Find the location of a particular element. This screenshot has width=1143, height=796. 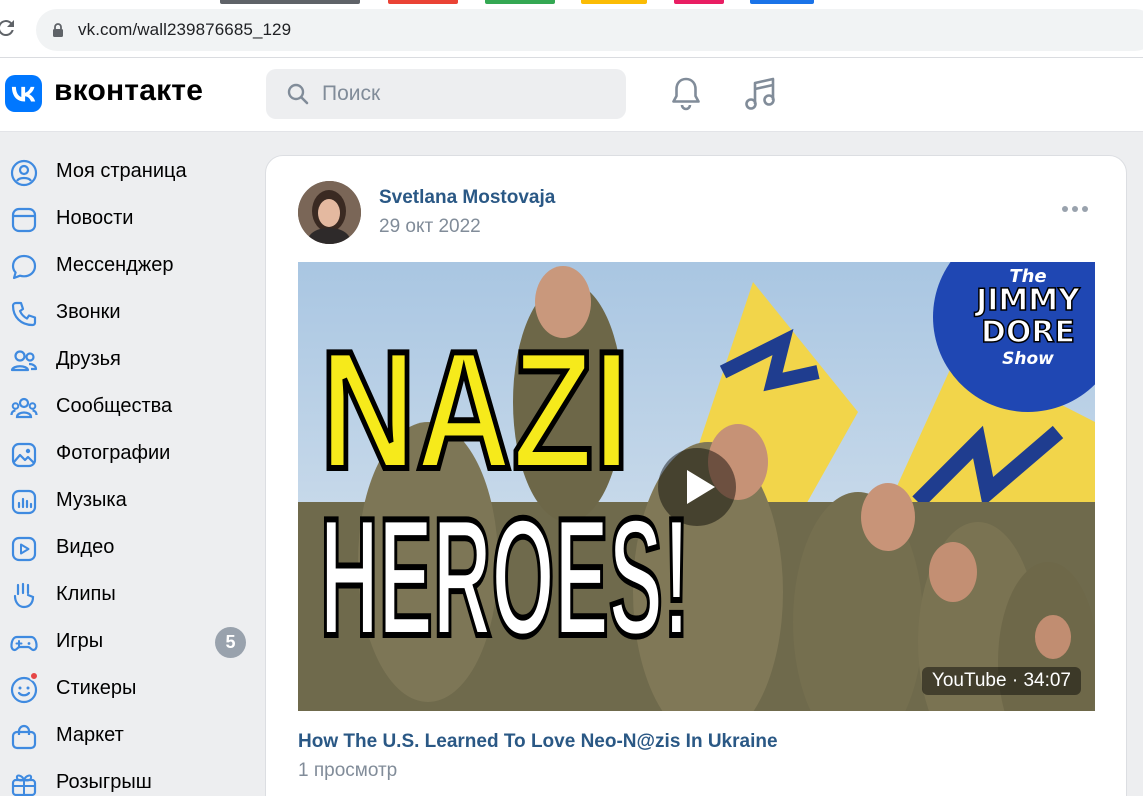

more-options-icon is located at coordinates (1075, 209).